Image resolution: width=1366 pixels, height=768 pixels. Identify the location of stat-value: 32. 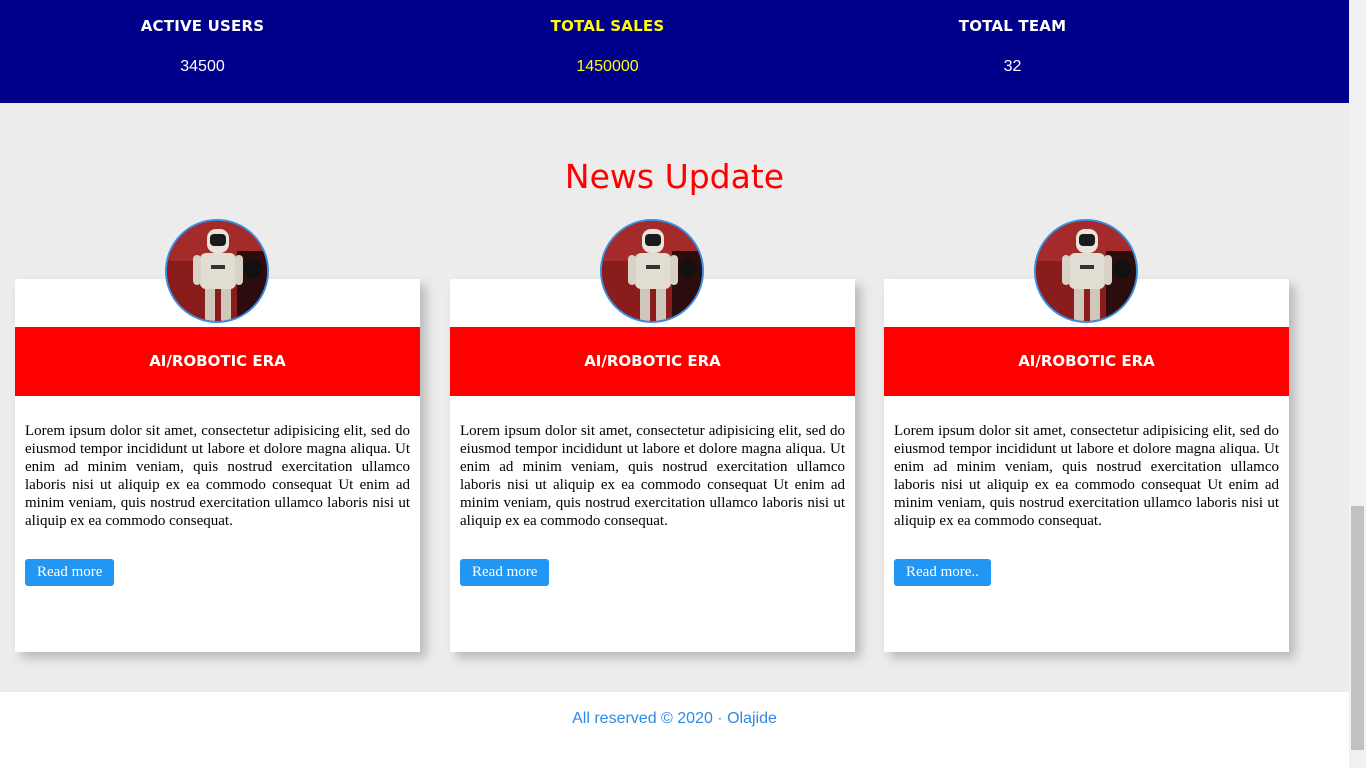
(1012, 66).